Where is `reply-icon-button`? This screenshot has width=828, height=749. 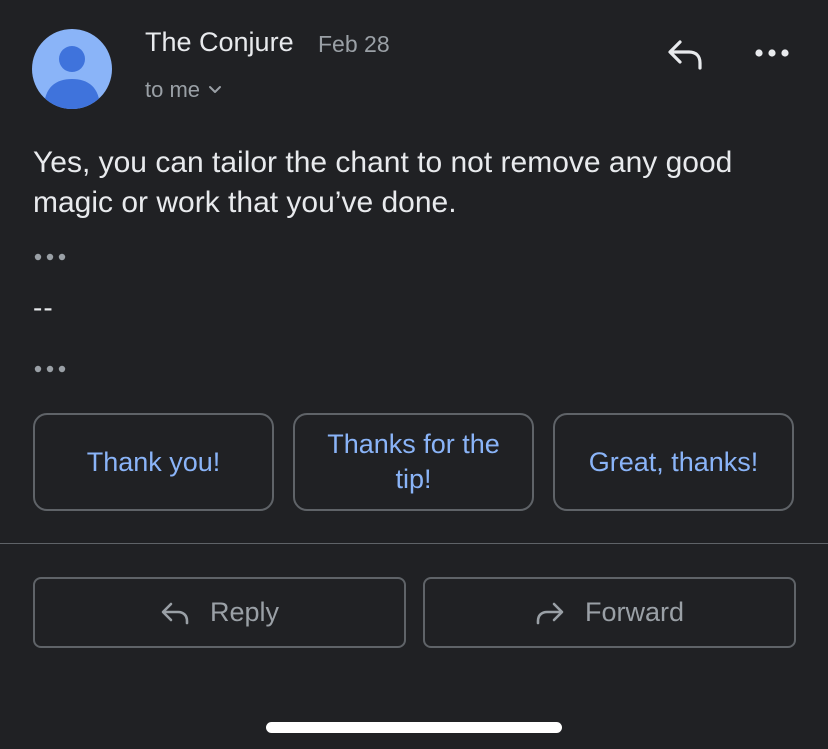
reply-icon-button is located at coordinates (685, 54).